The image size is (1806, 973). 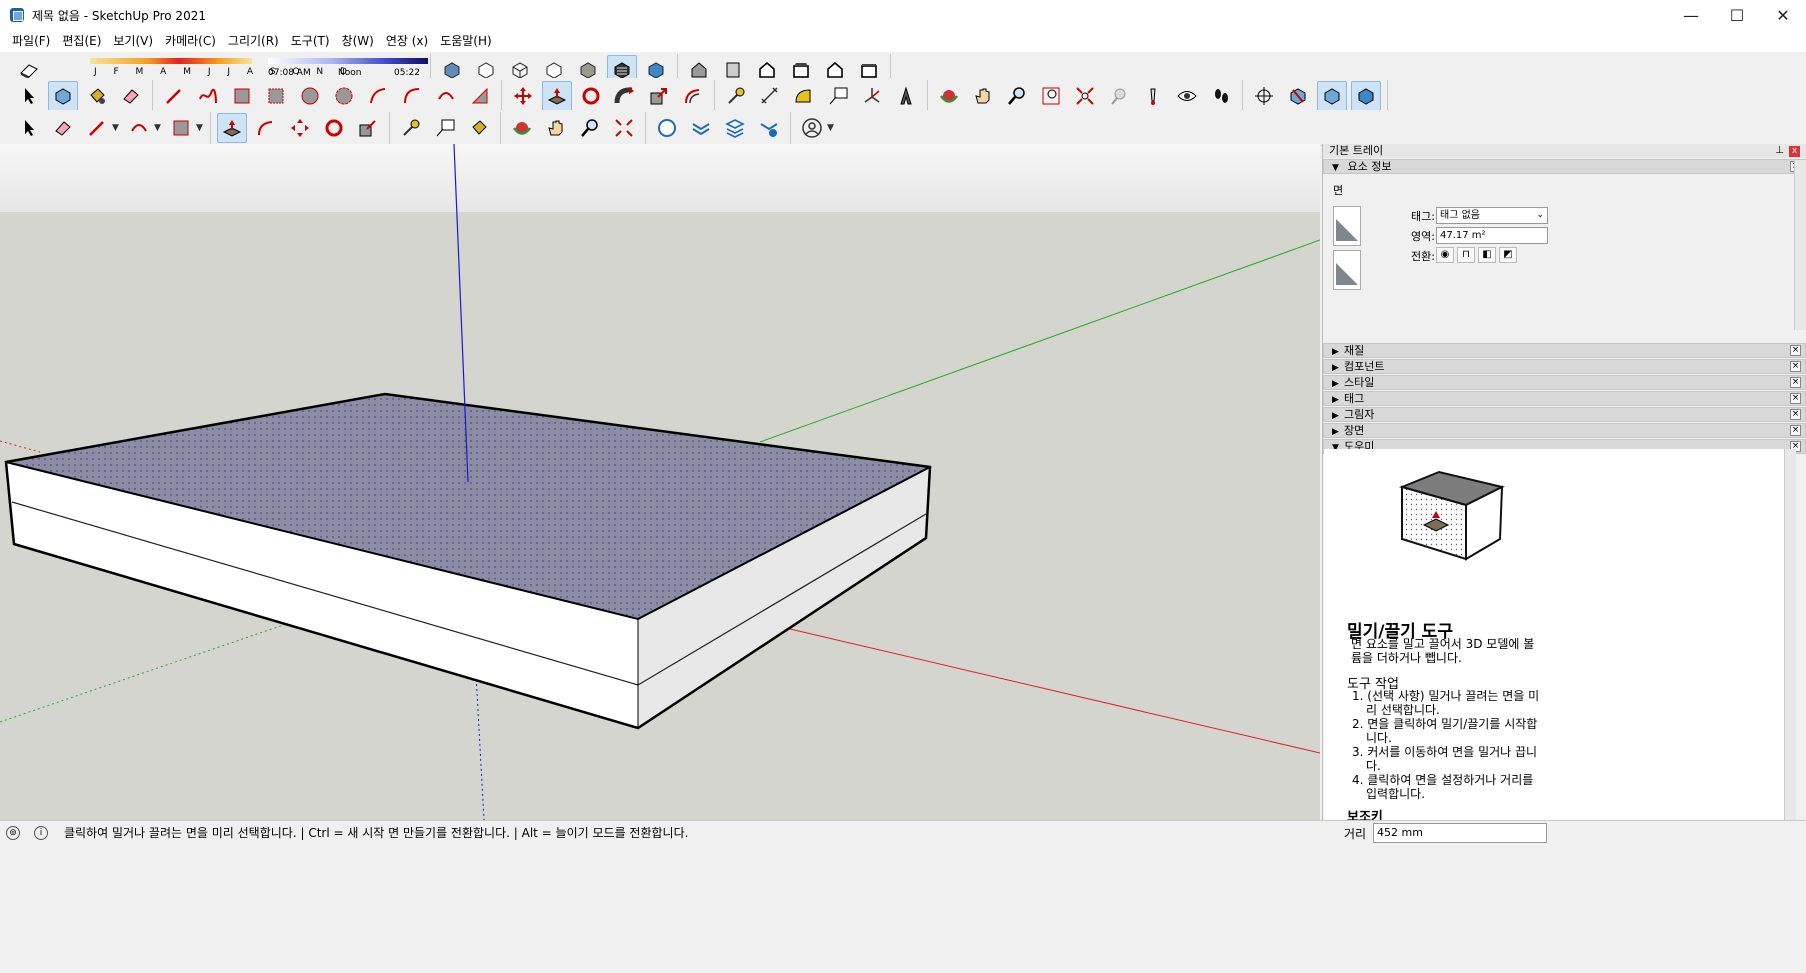 What do you see at coordinates (1119, 96) in the screenshot?
I see `previous-view-button` at bounding box center [1119, 96].